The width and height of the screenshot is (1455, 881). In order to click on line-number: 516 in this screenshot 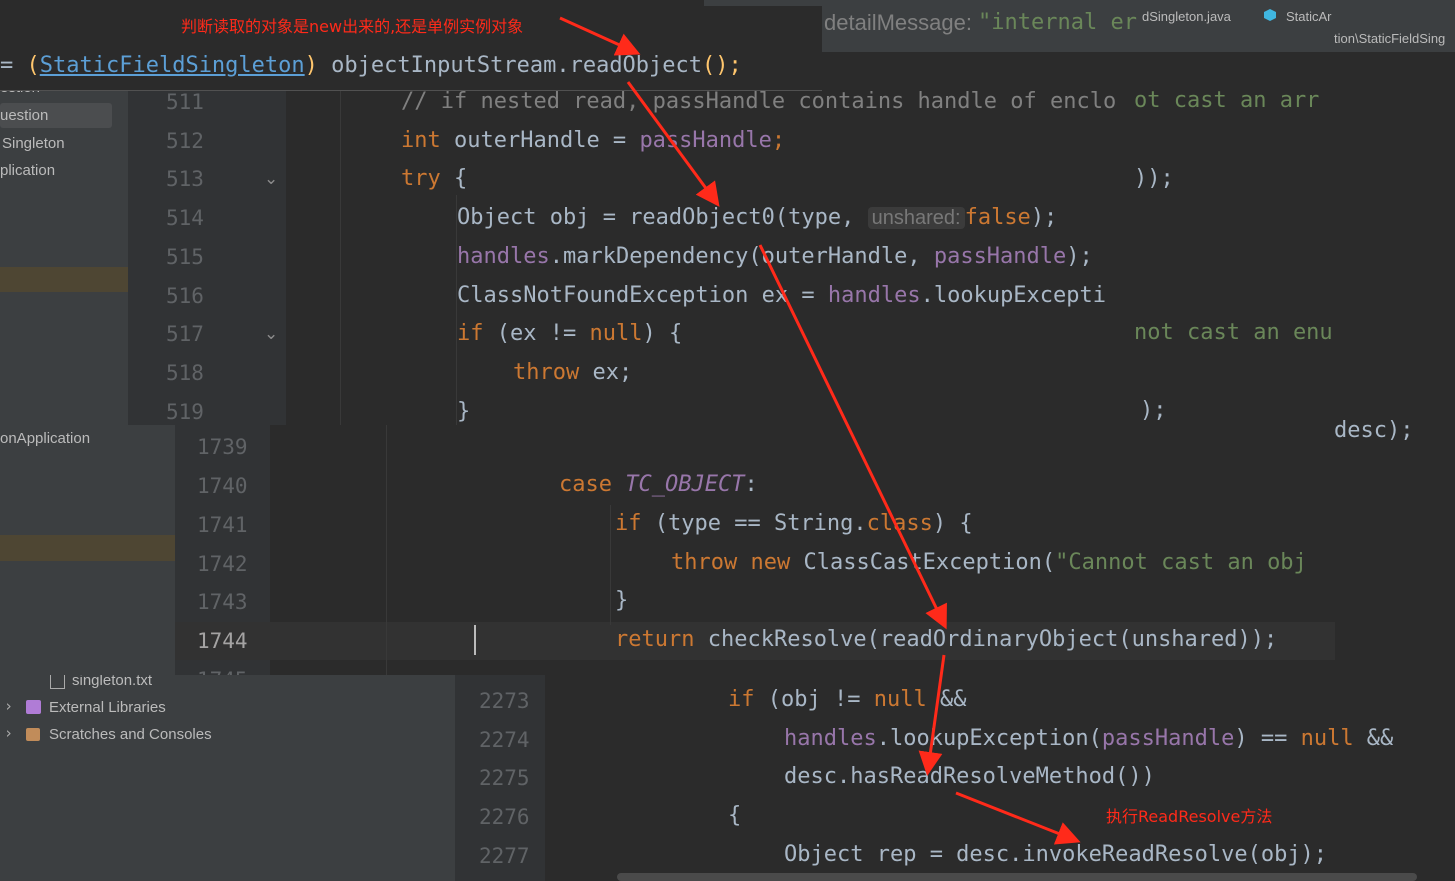, I will do `click(185, 296)`.